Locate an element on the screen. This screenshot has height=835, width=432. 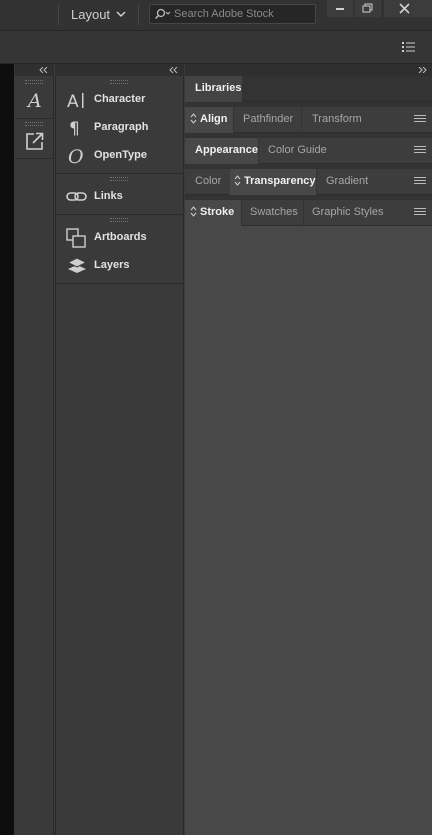
close-icon is located at coordinates (404, 8).